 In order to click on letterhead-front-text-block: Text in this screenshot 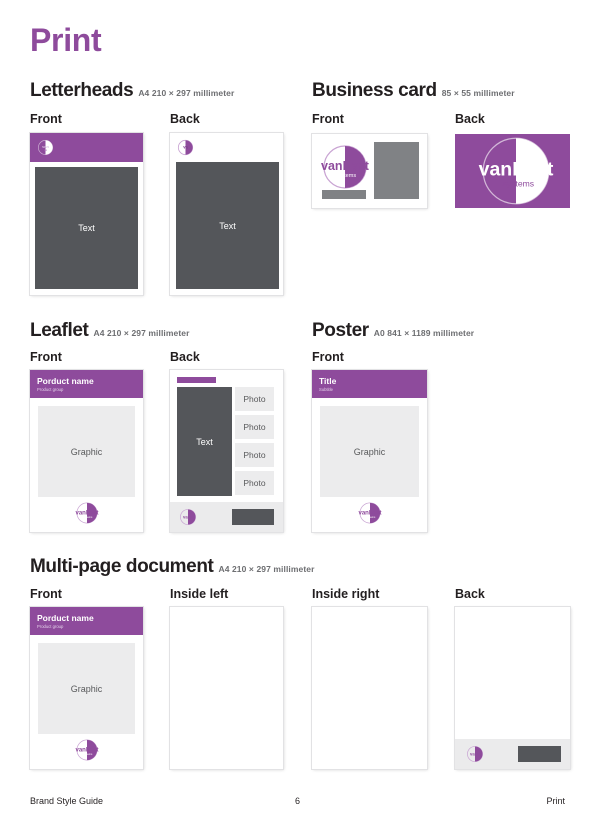, I will do `click(86, 228)`.